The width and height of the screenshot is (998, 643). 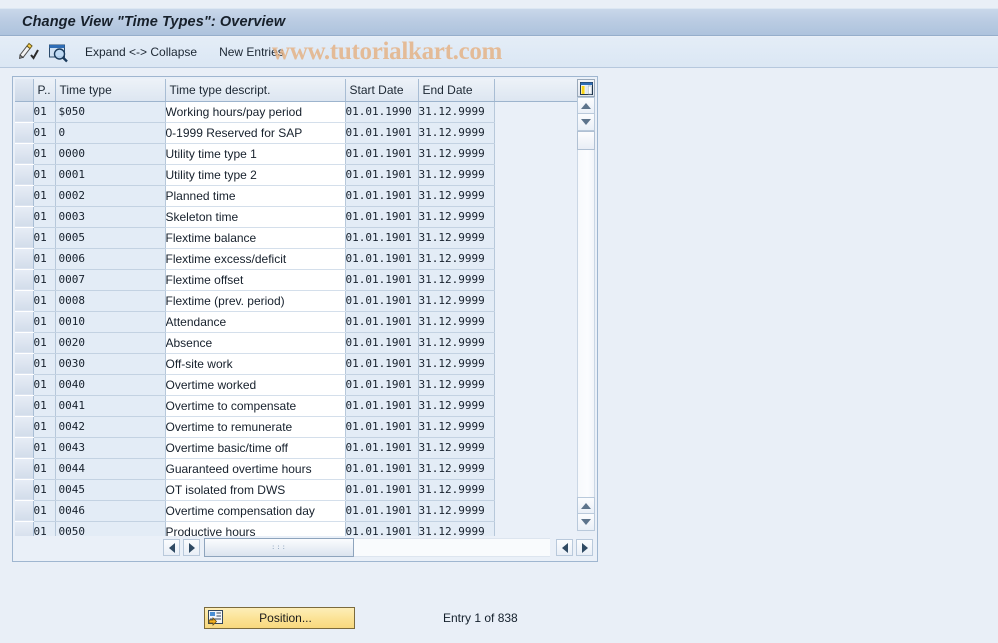 What do you see at coordinates (110, 112) in the screenshot?
I see `row-cell-time-type: $050` at bounding box center [110, 112].